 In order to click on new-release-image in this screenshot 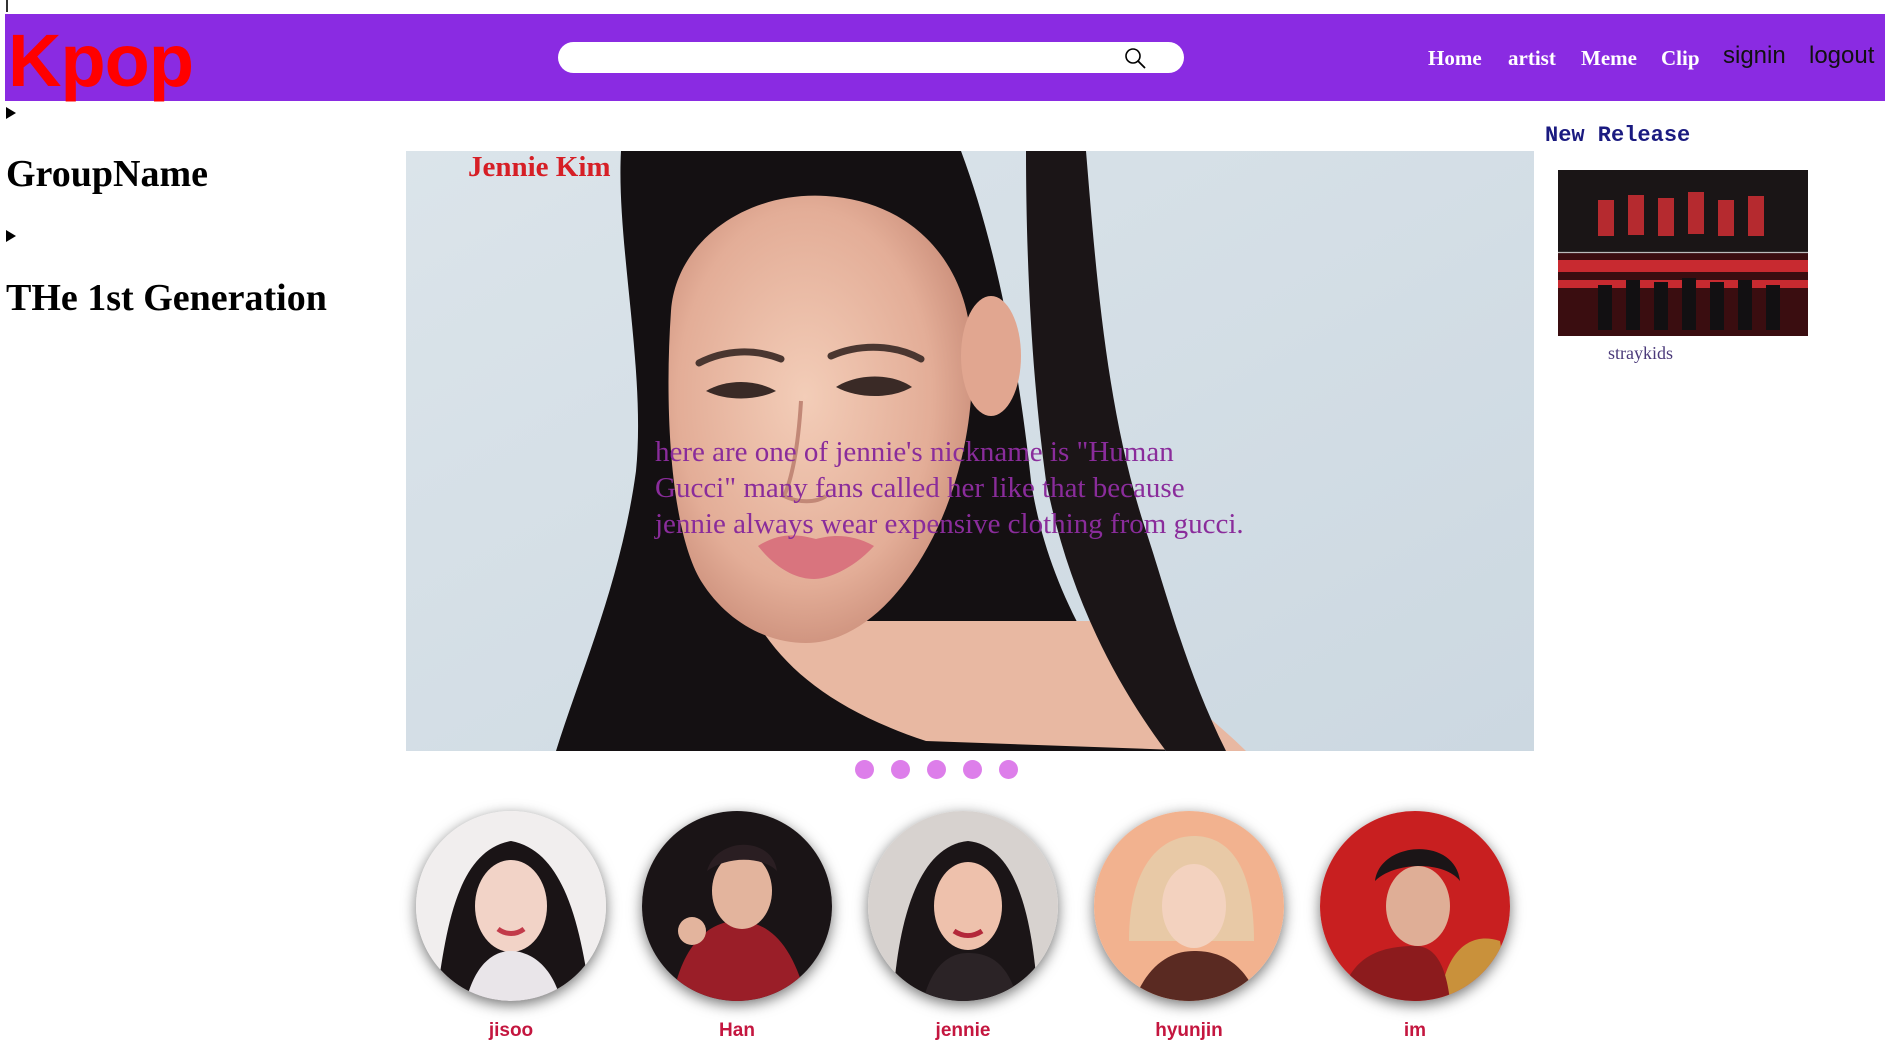, I will do `click(1683, 253)`.